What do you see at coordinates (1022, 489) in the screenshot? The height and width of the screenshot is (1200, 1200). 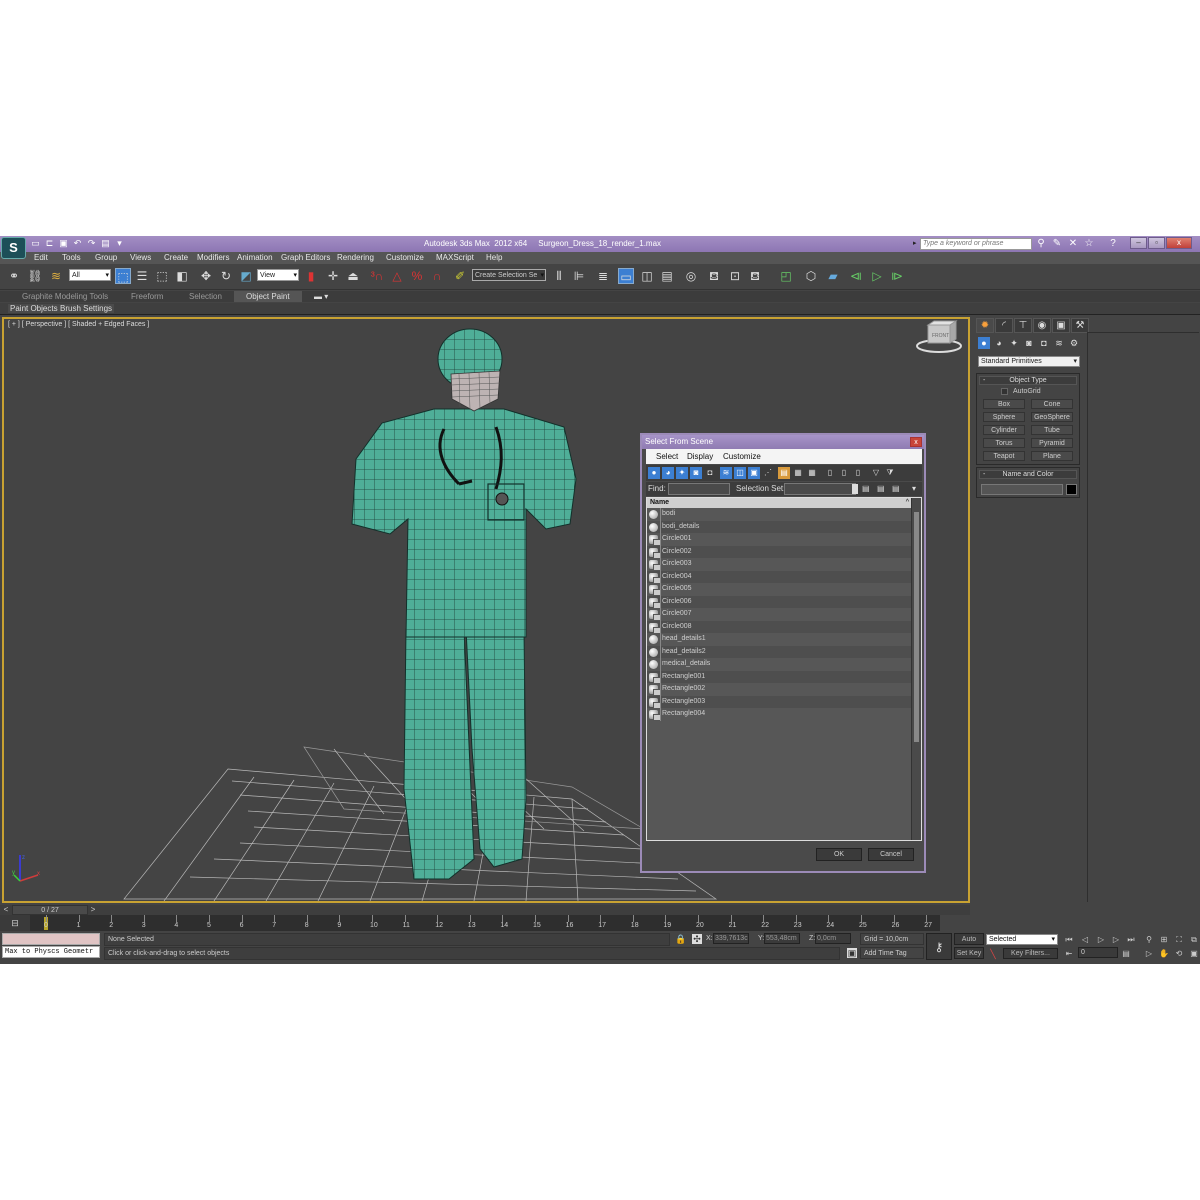 I see `object-name-input` at bounding box center [1022, 489].